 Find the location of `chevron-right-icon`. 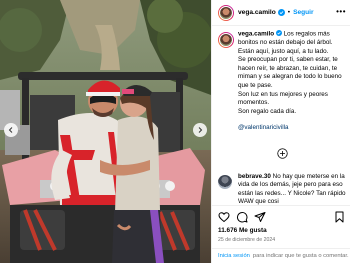

chevron-right-icon is located at coordinates (200, 130).